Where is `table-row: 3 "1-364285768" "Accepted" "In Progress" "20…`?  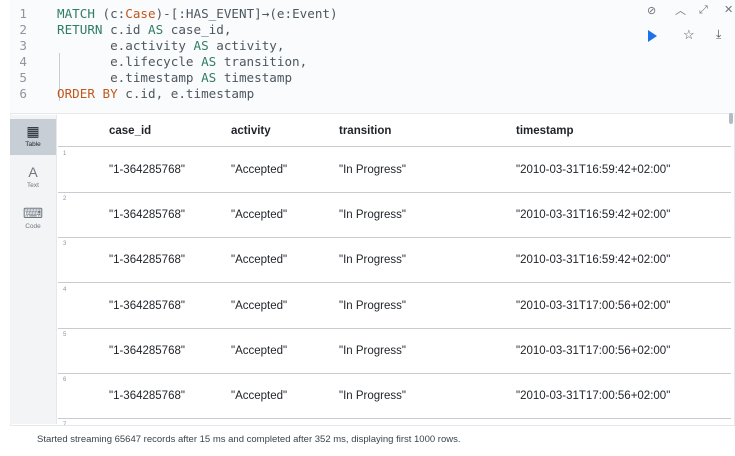
table-row: 3 "1-364285768" "Accepted" "In Progress" "20… is located at coordinates (394, 261).